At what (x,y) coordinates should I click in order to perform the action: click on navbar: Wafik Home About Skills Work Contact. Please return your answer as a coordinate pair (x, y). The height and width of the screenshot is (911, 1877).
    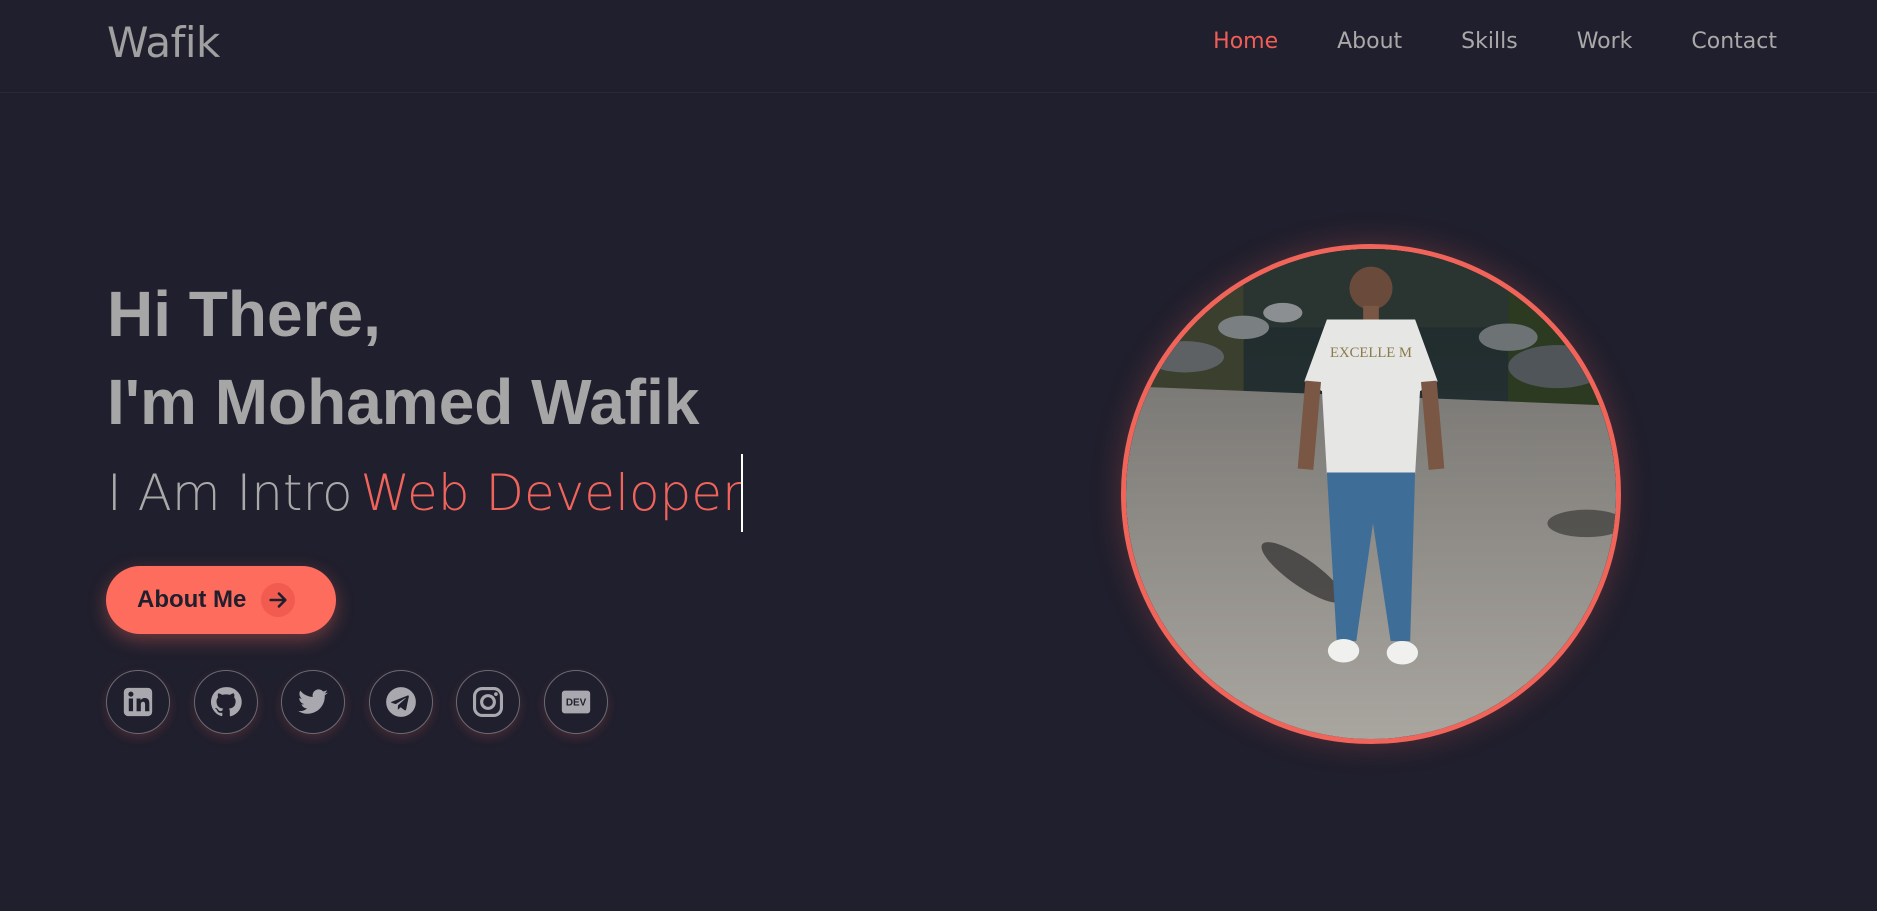
    Looking at the image, I should click on (938, 46).